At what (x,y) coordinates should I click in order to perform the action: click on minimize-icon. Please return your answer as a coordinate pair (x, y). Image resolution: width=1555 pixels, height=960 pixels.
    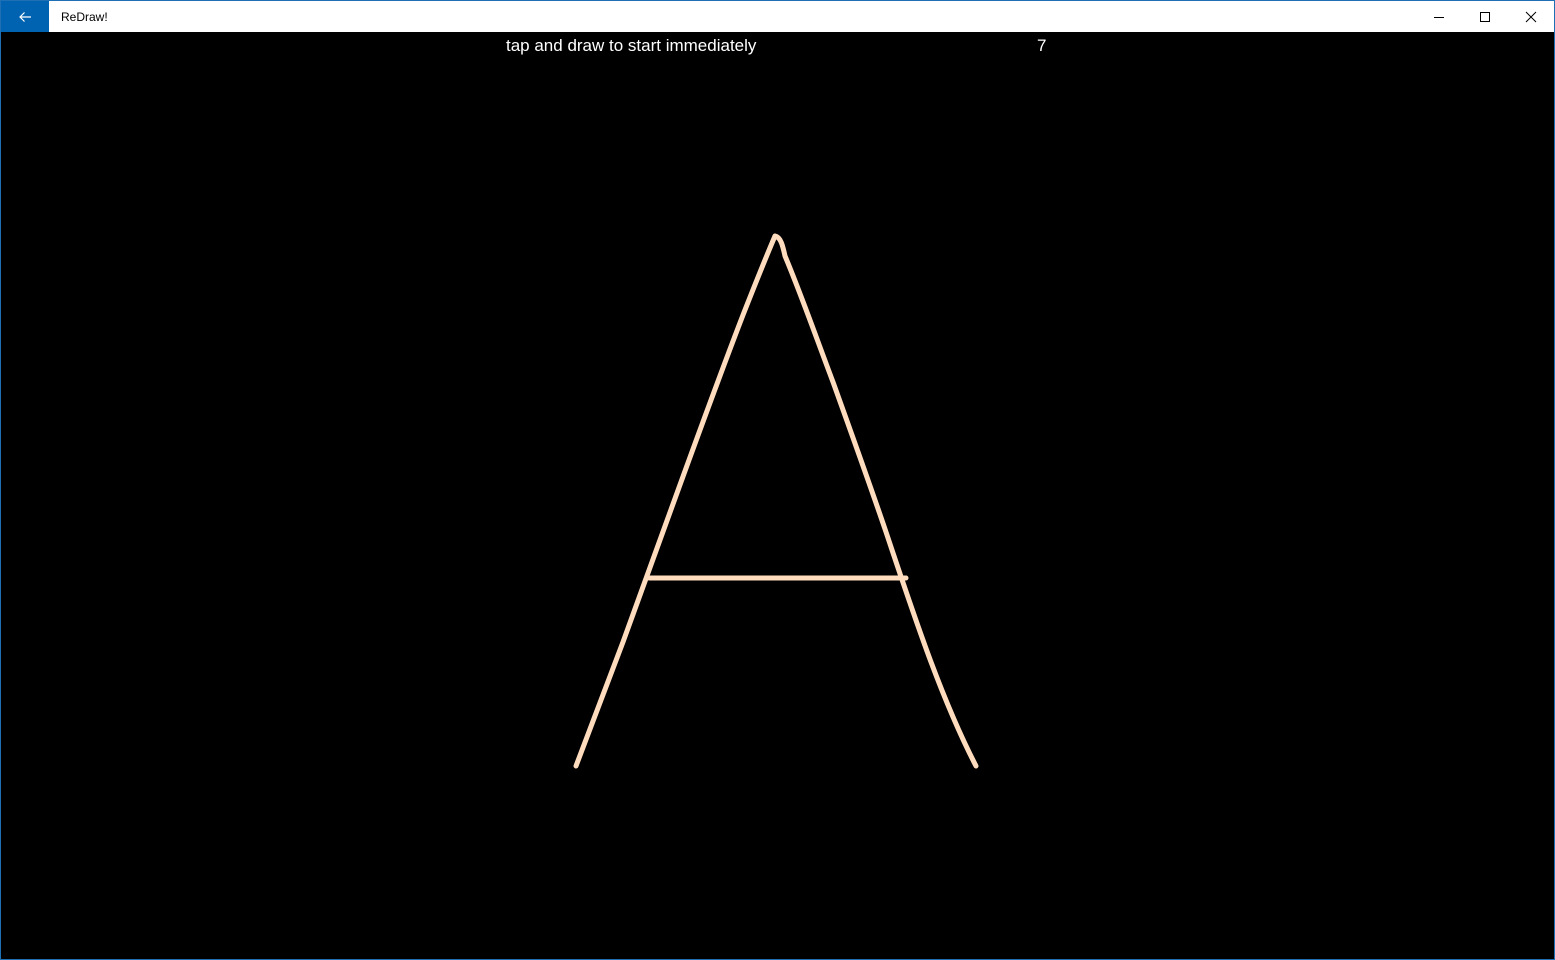
    Looking at the image, I should click on (1439, 17).